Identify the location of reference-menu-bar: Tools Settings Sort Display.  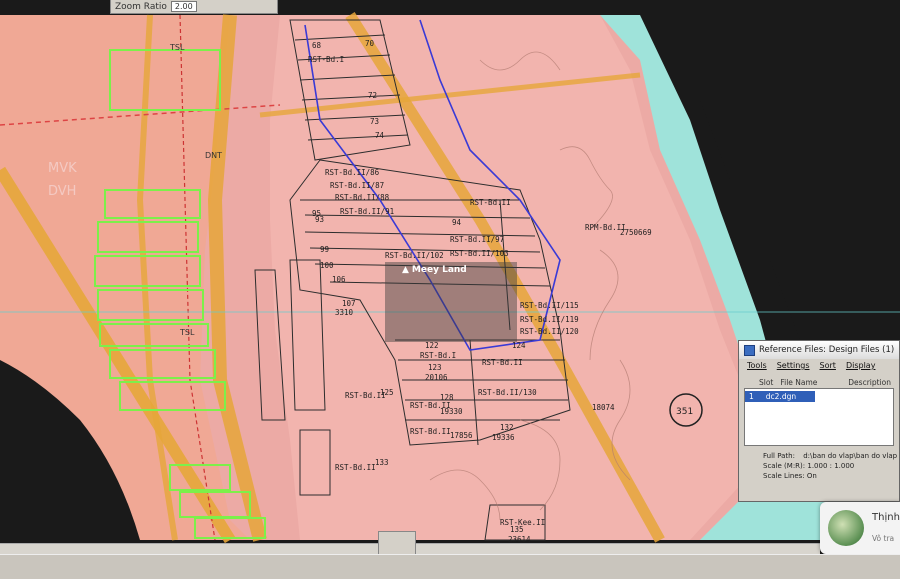
(819, 365).